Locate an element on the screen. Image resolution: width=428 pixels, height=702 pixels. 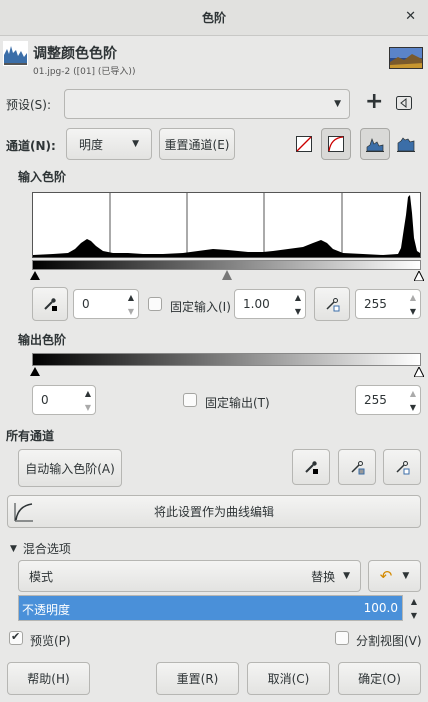
auto-pick-gray-icon is located at coordinates (357, 467).